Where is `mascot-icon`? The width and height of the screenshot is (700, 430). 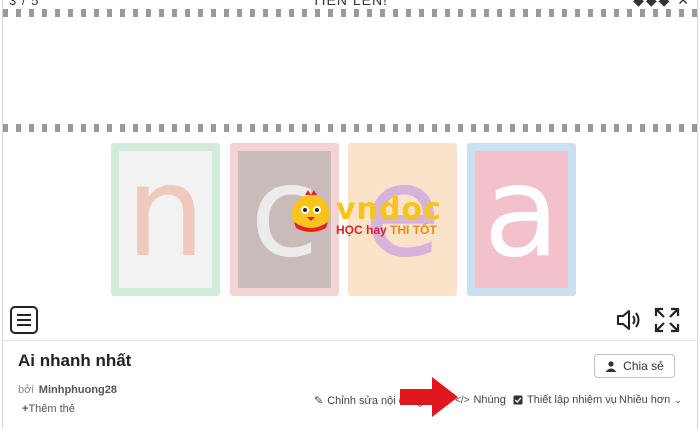
mascot-icon is located at coordinates (311, 211).